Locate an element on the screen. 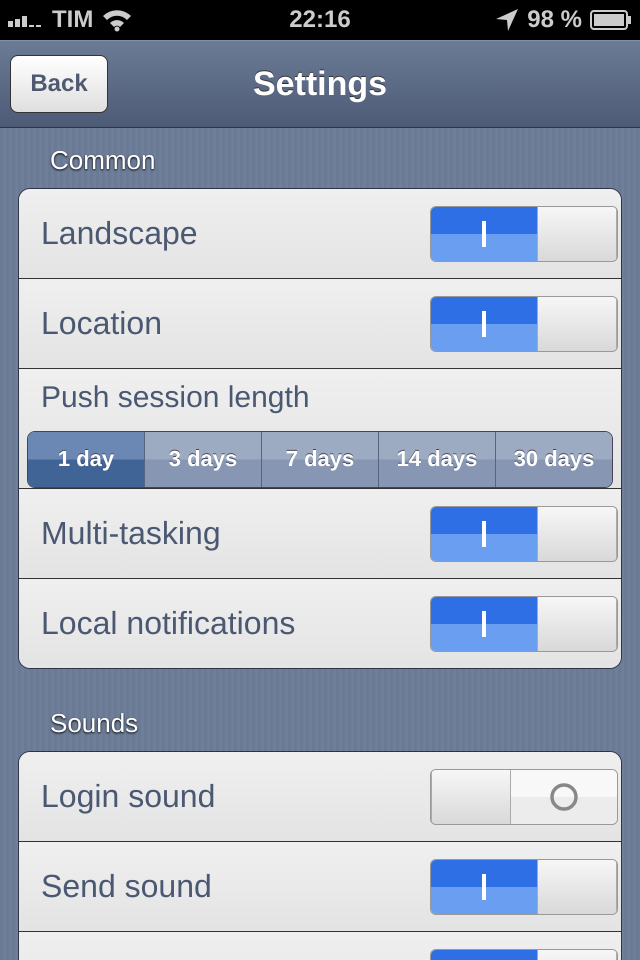 Image resolution: width=640 pixels, height=960 pixels. setting-label: Login sound is located at coordinates (128, 796).